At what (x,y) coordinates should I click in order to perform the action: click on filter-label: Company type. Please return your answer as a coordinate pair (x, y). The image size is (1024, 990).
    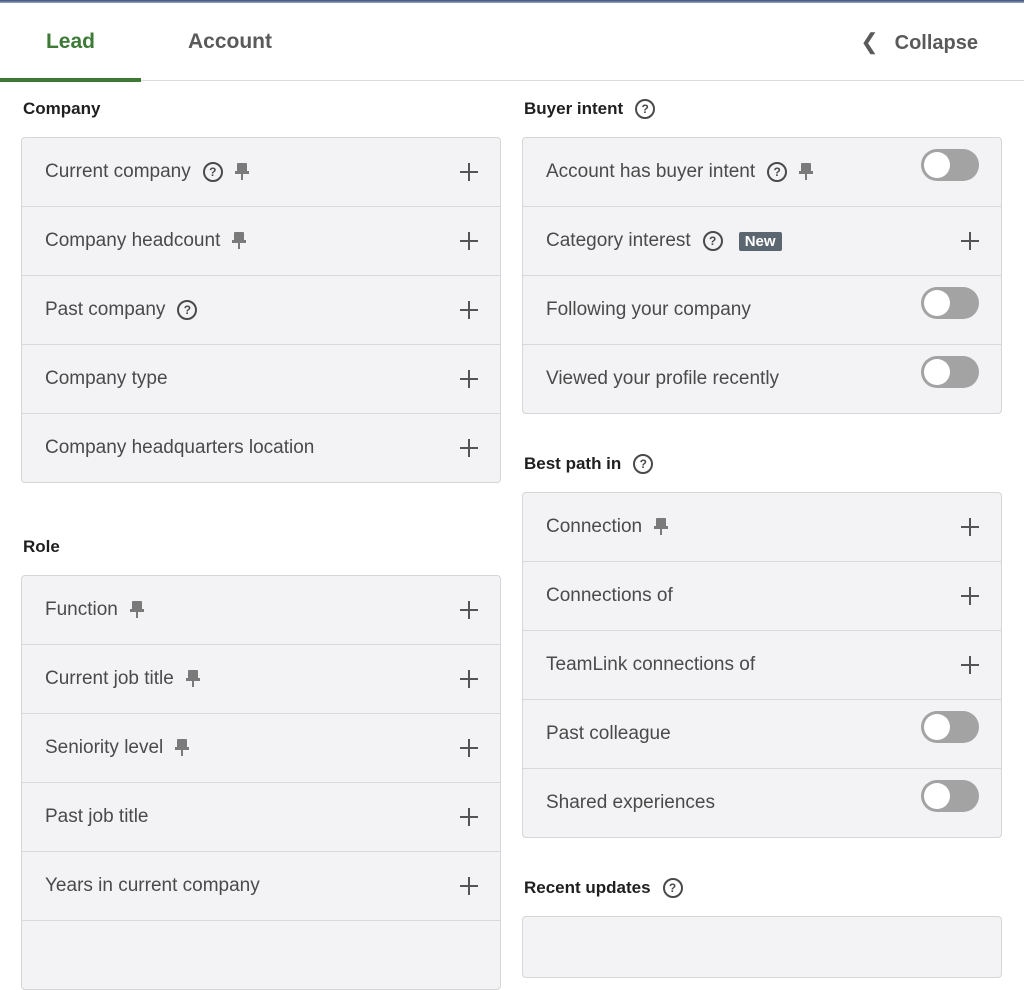
    Looking at the image, I should click on (106, 378).